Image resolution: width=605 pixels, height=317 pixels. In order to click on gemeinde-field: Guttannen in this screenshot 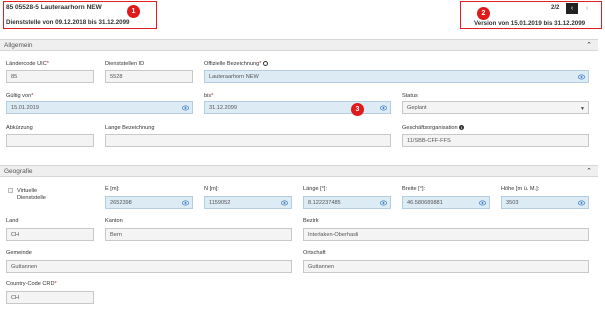, I will do `click(149, 266)`.